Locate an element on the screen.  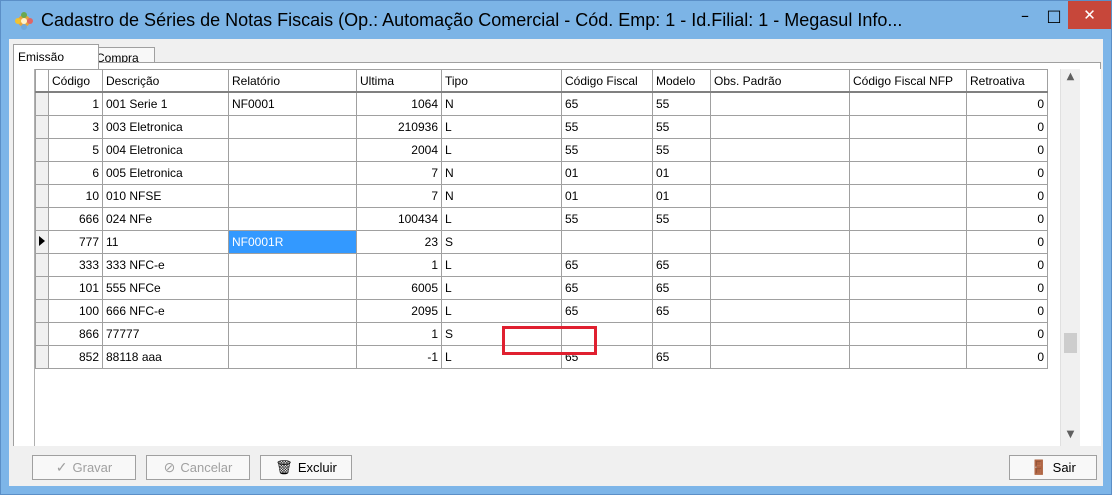
cell-ultima: 100434 is located at coordinates (399, 219).